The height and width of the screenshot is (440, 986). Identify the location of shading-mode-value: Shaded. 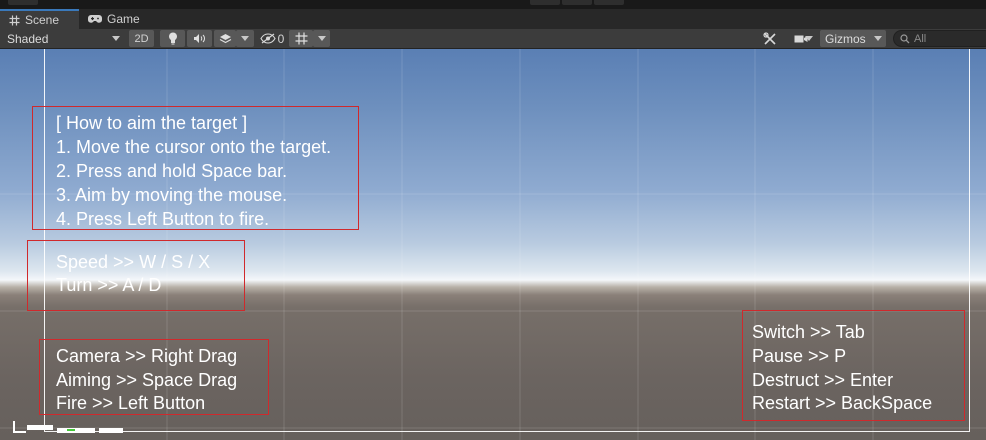
(28, 38).